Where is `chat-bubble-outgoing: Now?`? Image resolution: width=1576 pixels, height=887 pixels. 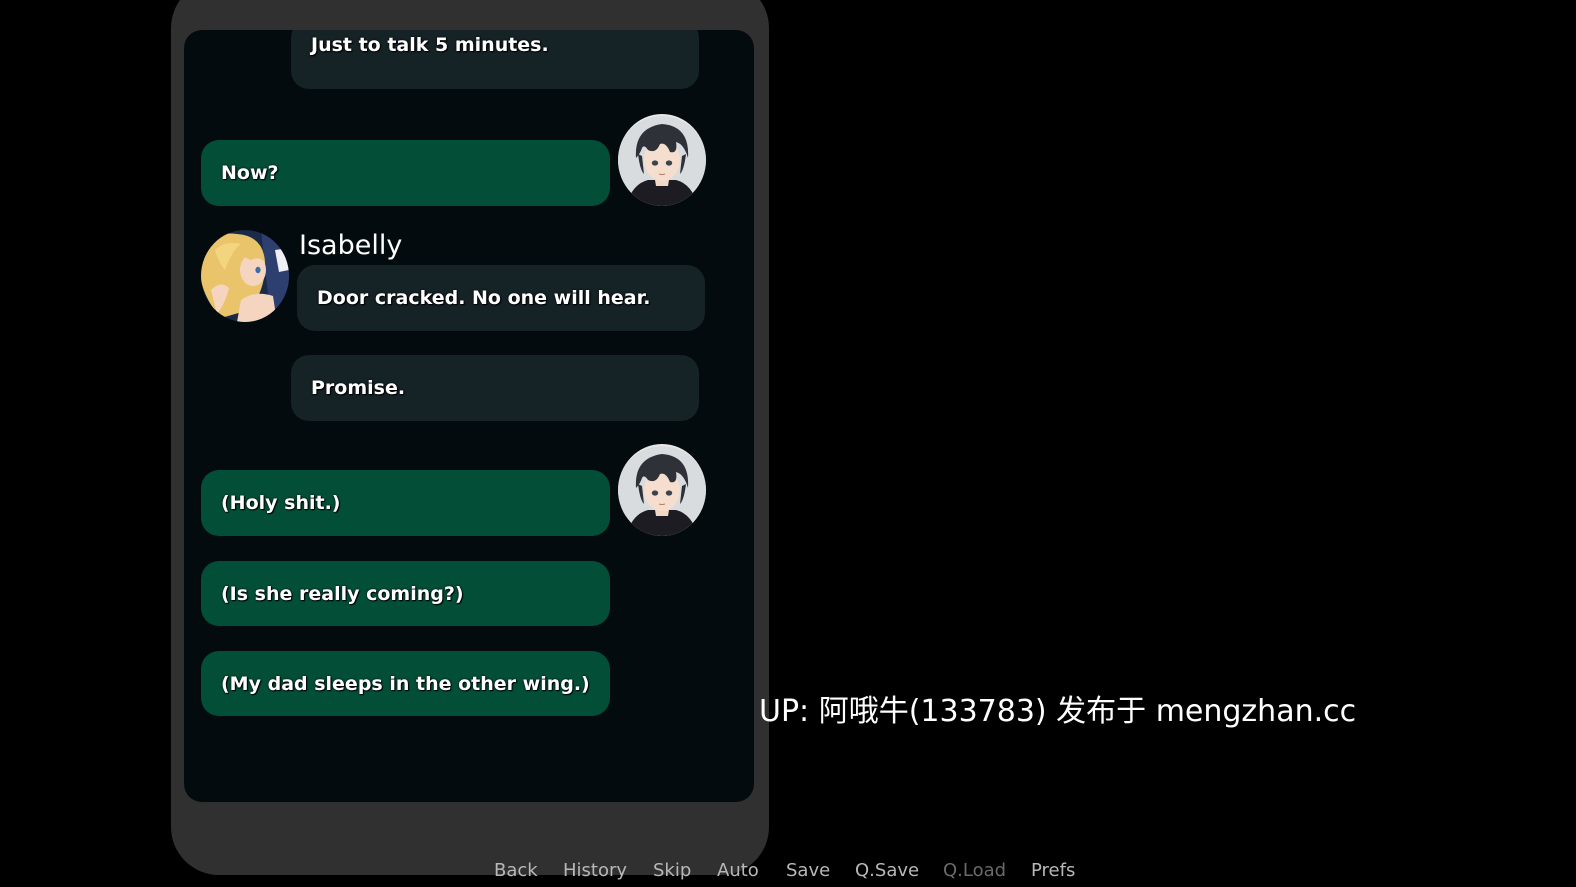
chat-bubble-outgoing: Now? is located at coordinates (405, 173).